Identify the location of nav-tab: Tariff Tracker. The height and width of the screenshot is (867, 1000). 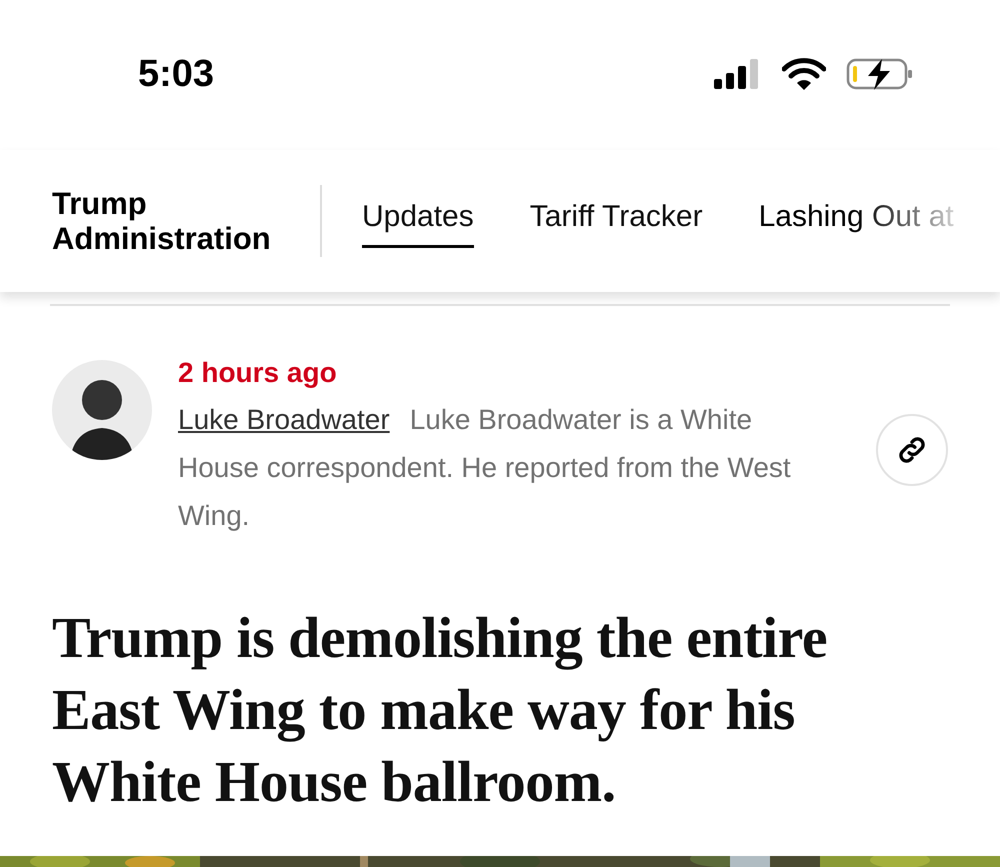
(616, 221).